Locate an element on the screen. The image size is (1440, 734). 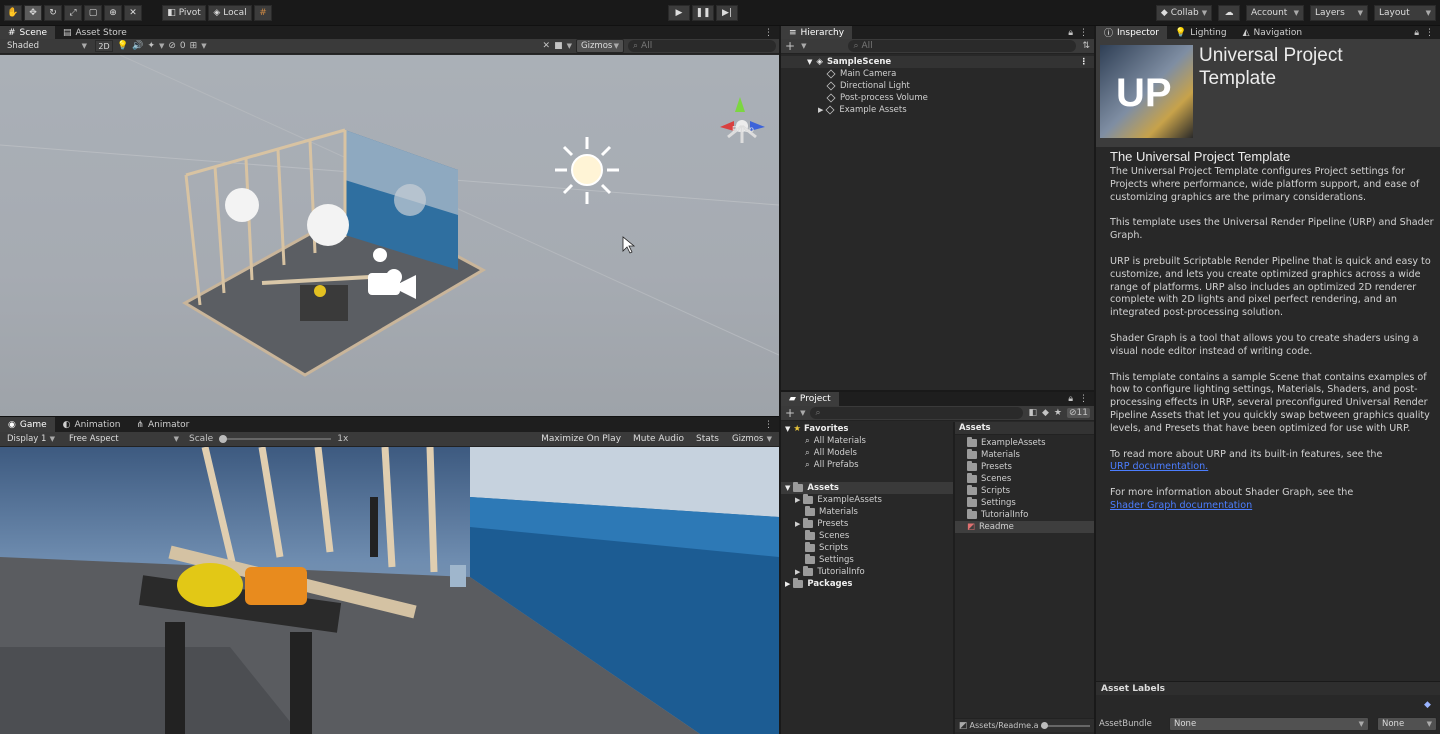
tab-navigation: ◭ Navigation is located at coordinates (1272, 32).